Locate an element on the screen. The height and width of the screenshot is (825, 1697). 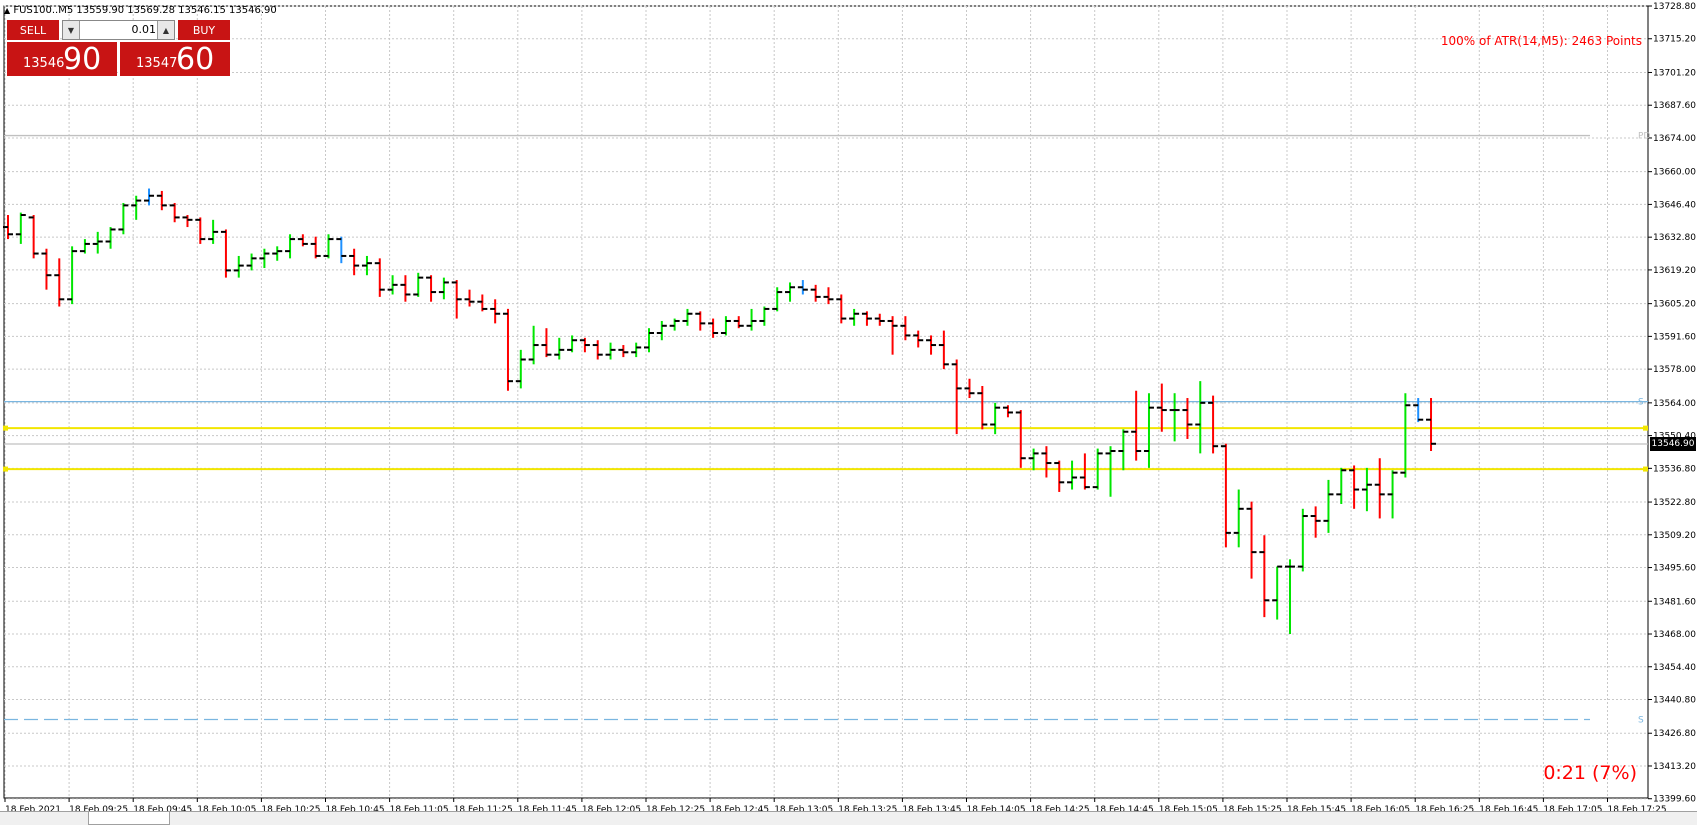
y-tick-label: 13426.80 is located at coordinates (1674, 734).